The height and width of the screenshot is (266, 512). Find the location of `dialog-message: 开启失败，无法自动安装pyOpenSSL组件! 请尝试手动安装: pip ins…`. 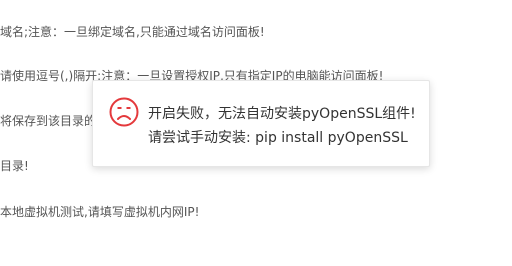

dialog-message: 开启失败，无法自动安装pyOpenSSL组件! 请尝试手动安装: pip ins… is located at coordinates (282, 126).